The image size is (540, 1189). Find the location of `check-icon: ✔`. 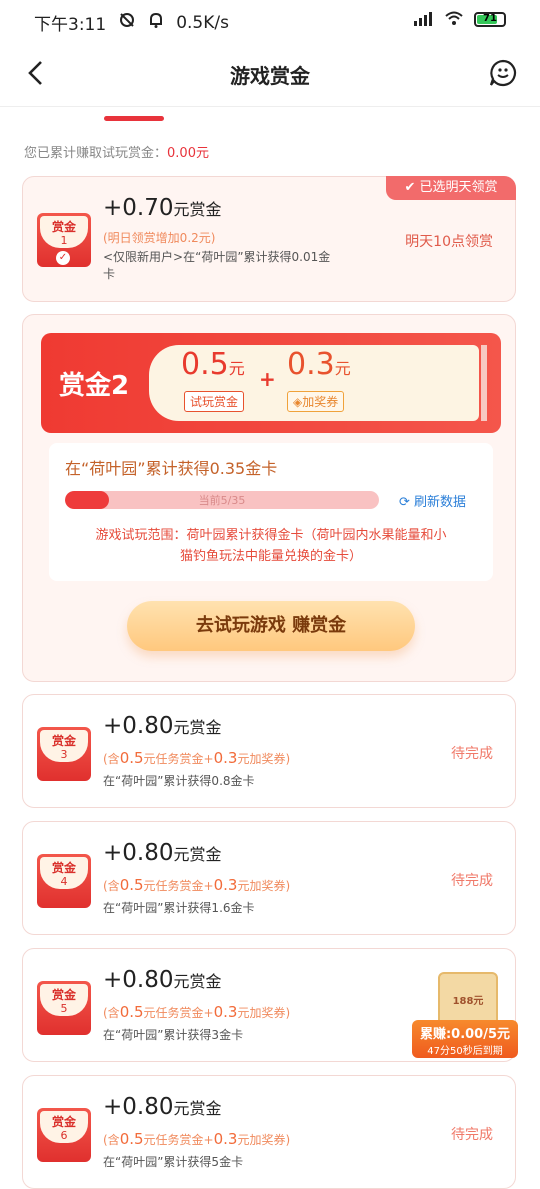

check-icon: ✔ is located at coordinates (410, 187).